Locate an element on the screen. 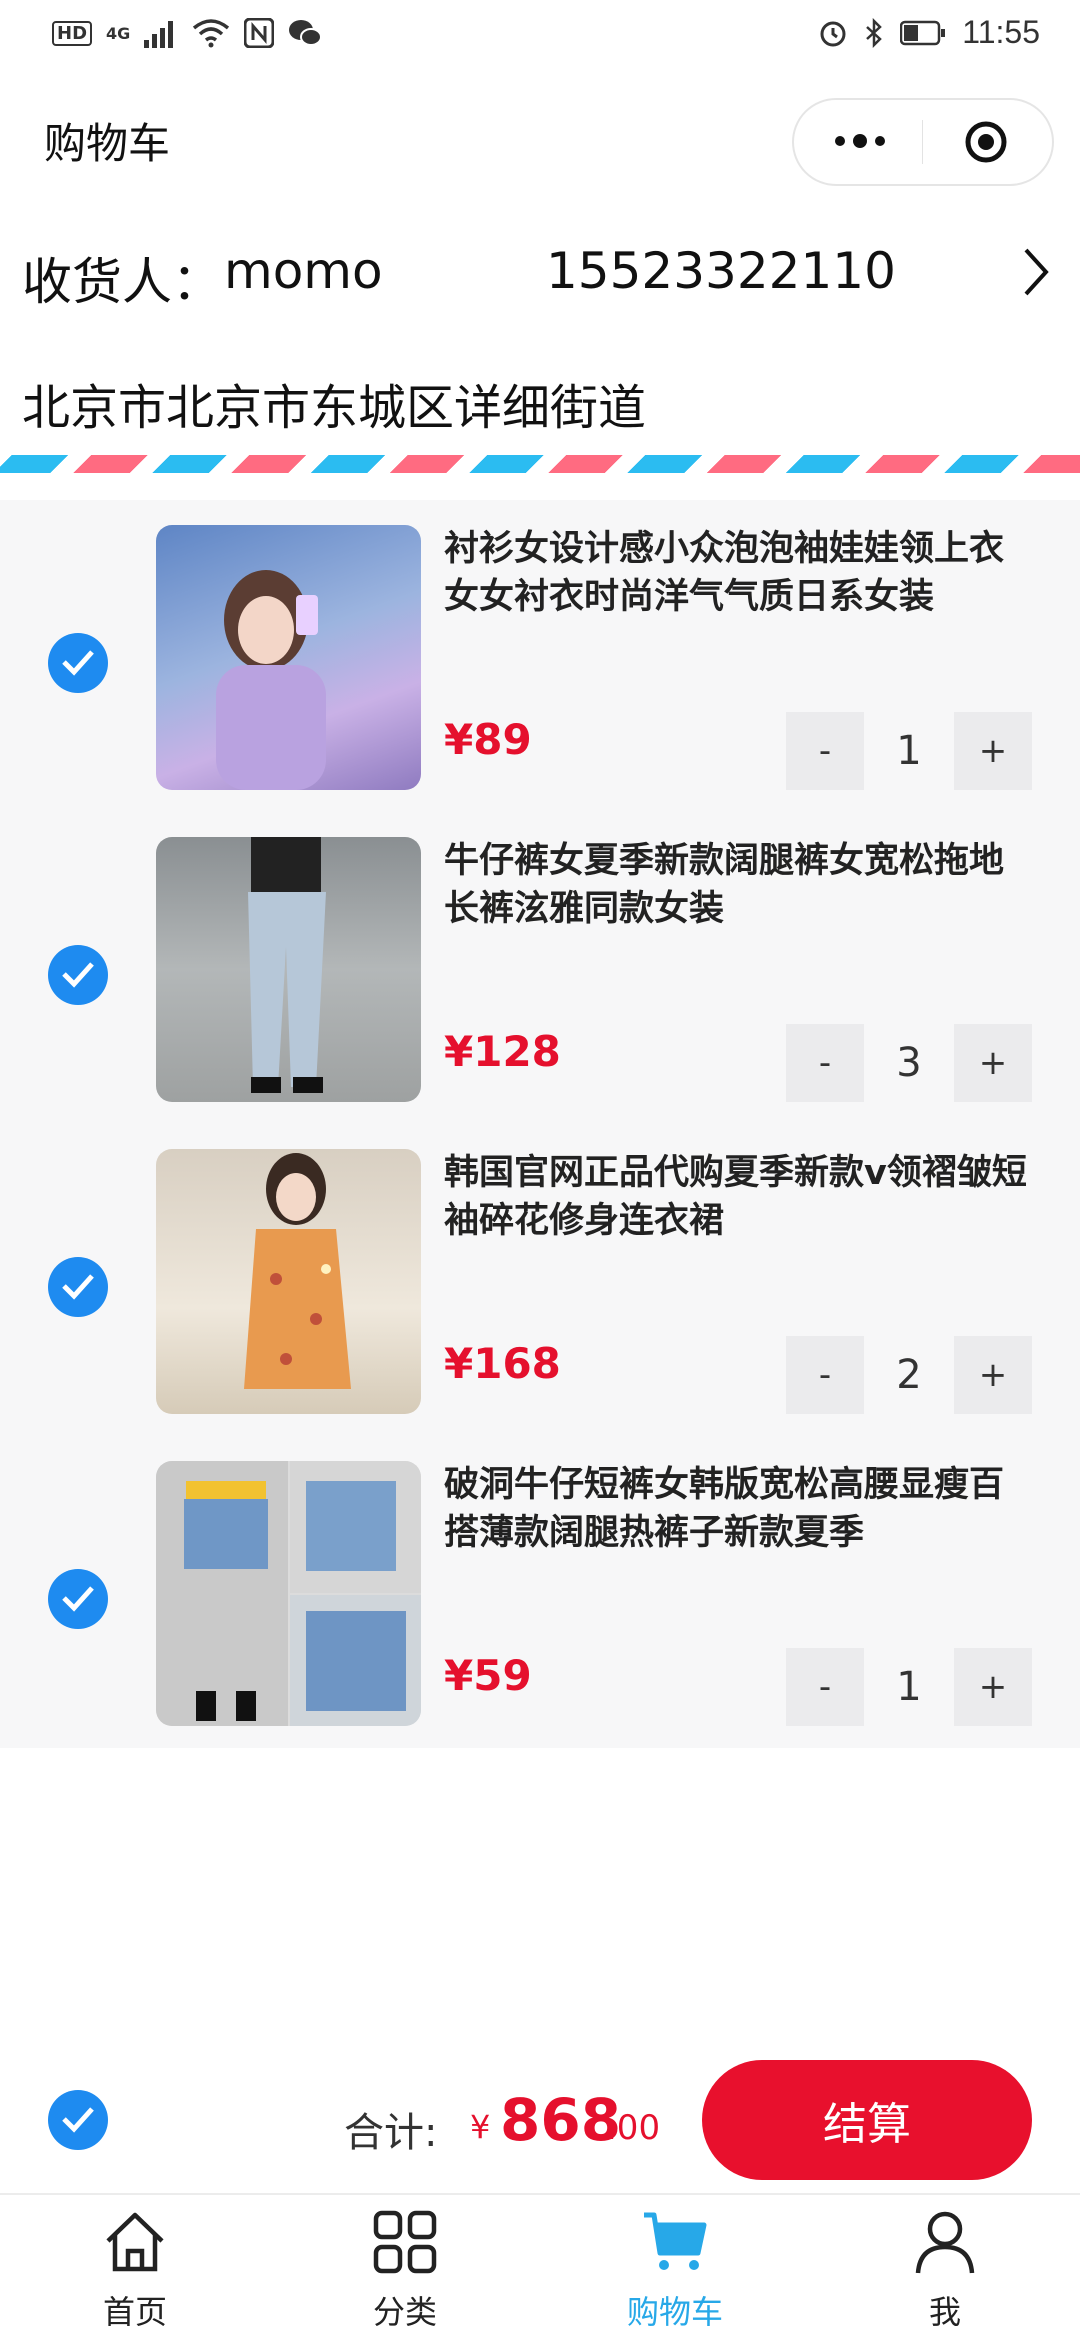 This screenshot has width=1080, height=2340. nfc-icon is located at coordinates (259, 33).